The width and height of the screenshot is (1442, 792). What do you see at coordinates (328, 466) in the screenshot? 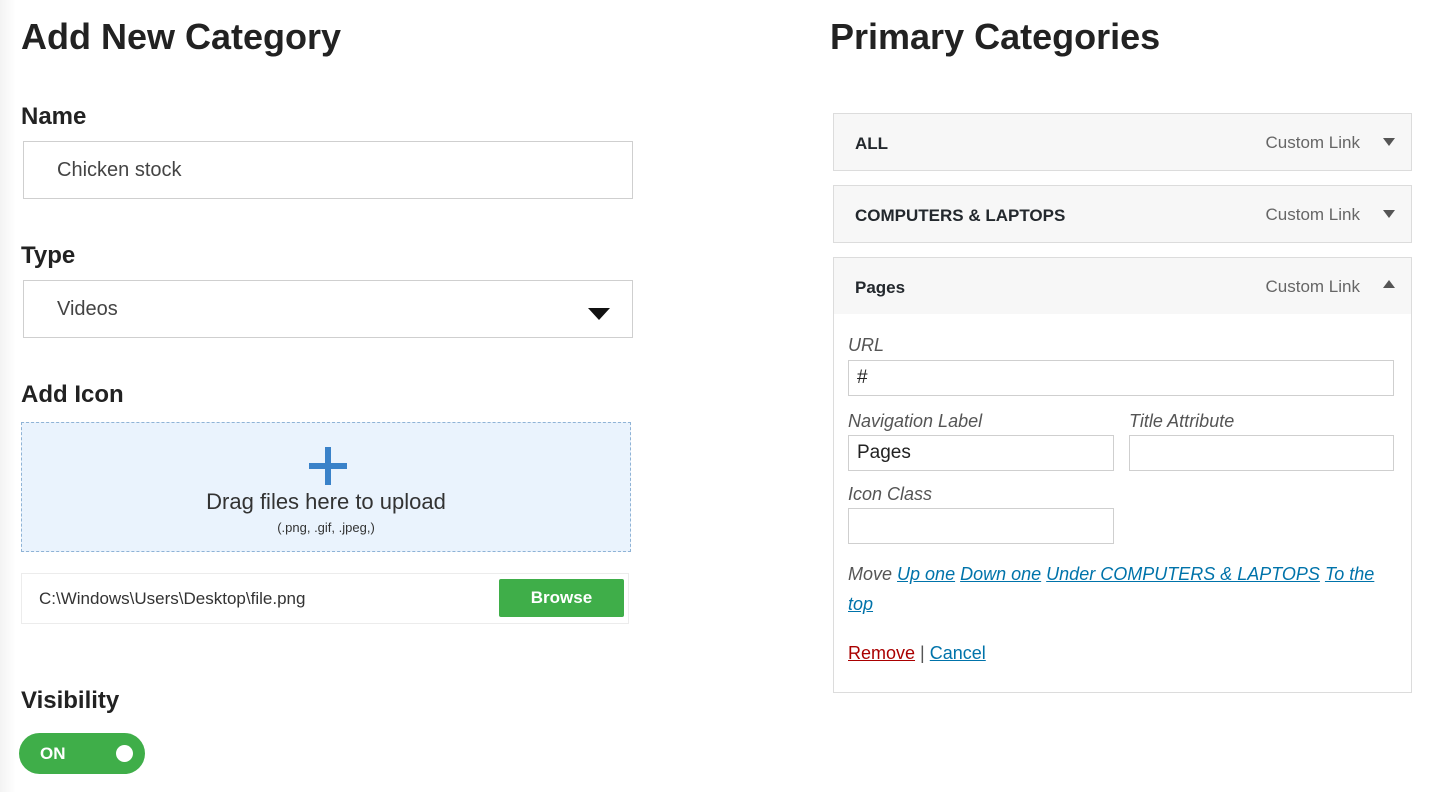
I see `plus-icon` at bounding box center [328, 466].